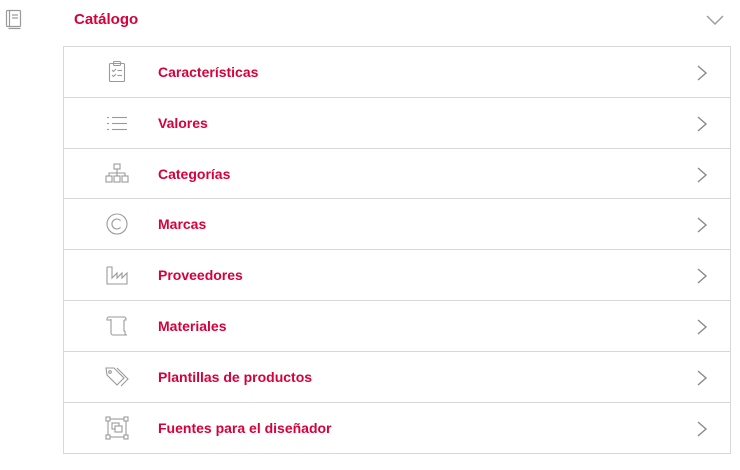 This screenshot has height=470, width=740. Describe the element at coordinates (117, 428) in the screenshot. I see `frame-layers-icon` at that location.